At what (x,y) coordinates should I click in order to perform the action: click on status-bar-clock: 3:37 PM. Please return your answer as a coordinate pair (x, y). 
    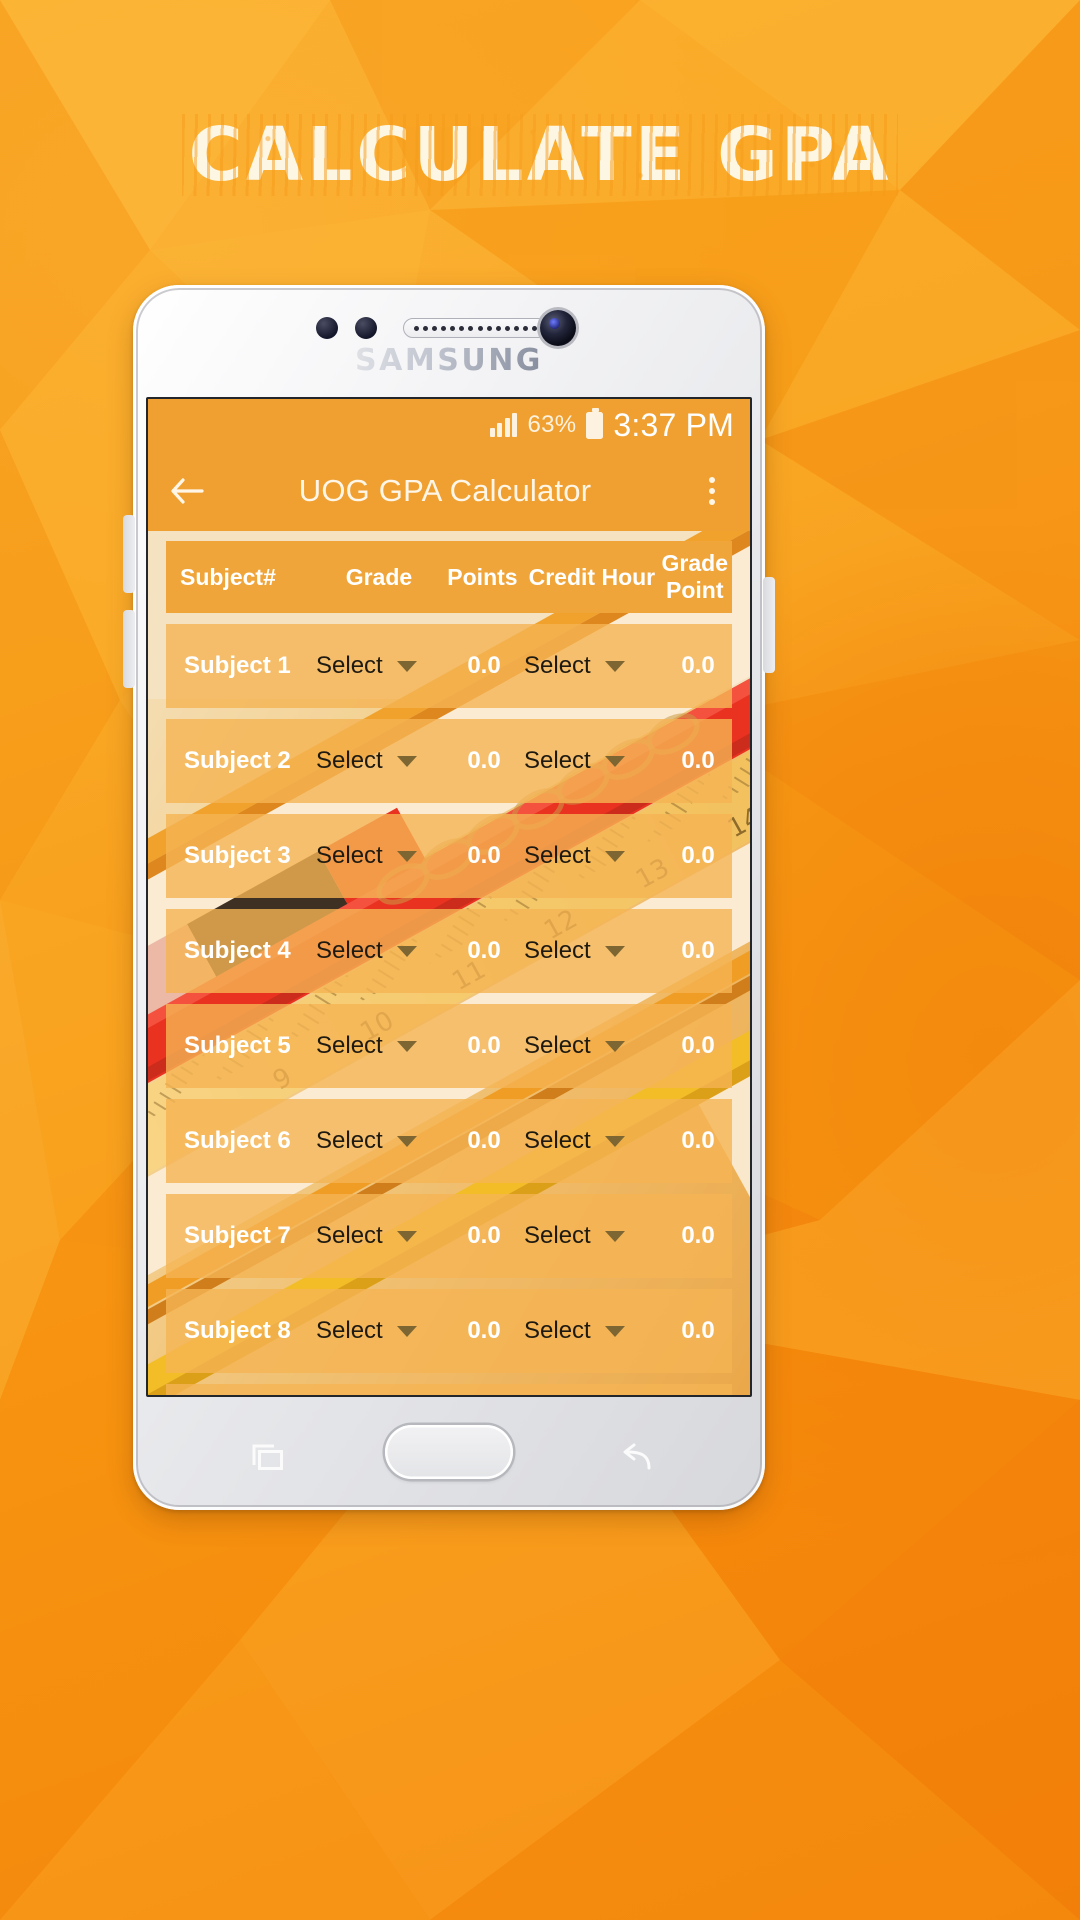
    Looking at the image, I should click on (673, 424).